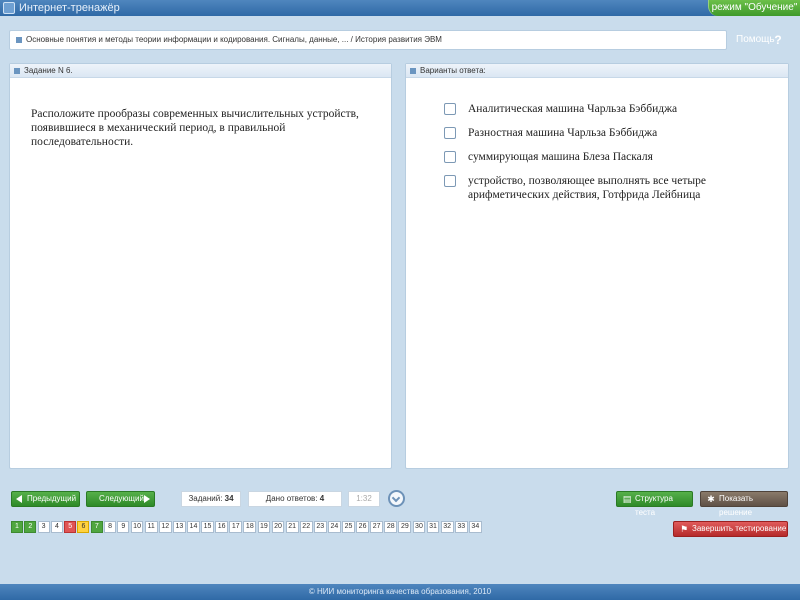 The image size is (800, 600). Describe the element at coordinates (320, 527) in the screenshot. I see `pager-item-23: 23` at that location.